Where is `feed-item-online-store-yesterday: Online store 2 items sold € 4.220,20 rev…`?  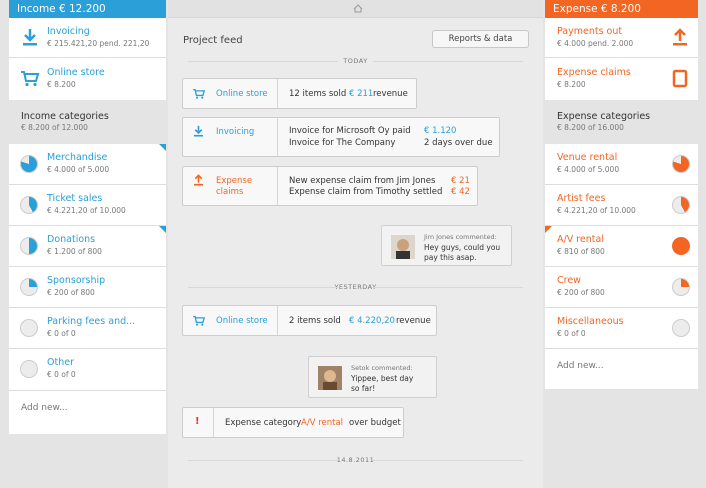 feed-item-online-store-yesterday: Online store 2 items sold € 4.220,20 rev… is located at coordinates (309, 320).